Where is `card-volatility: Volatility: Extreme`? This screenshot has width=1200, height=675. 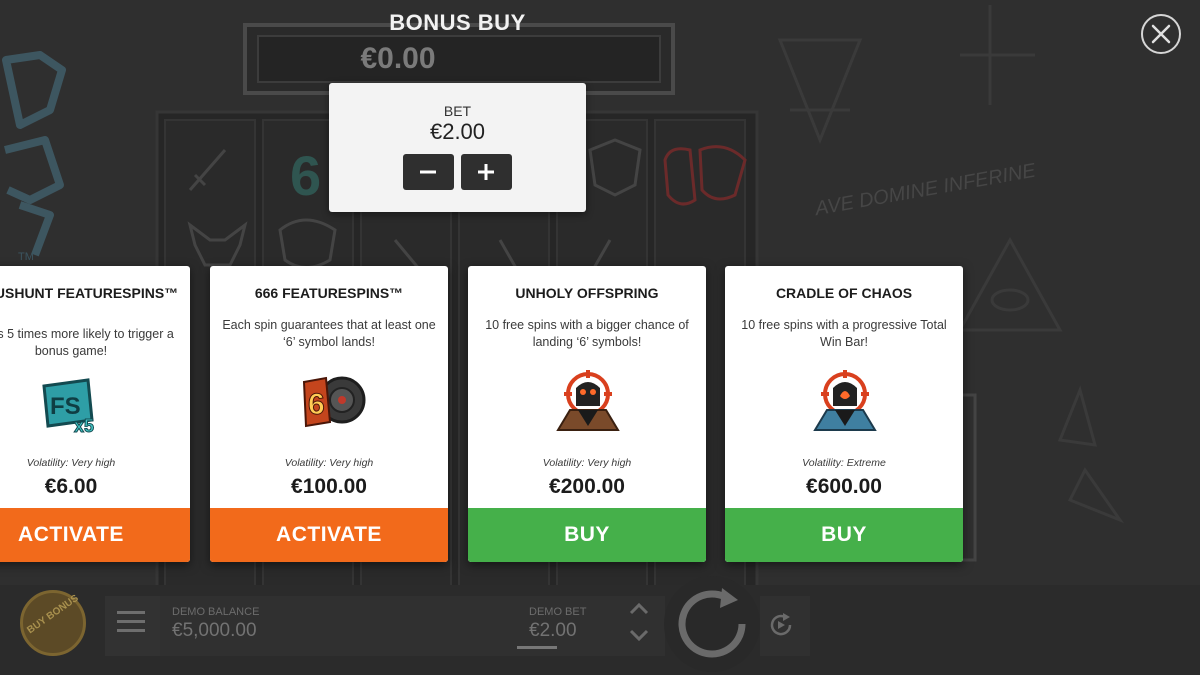
card-volatility: Volatility: Extreme is located at coordinates (844, 463).